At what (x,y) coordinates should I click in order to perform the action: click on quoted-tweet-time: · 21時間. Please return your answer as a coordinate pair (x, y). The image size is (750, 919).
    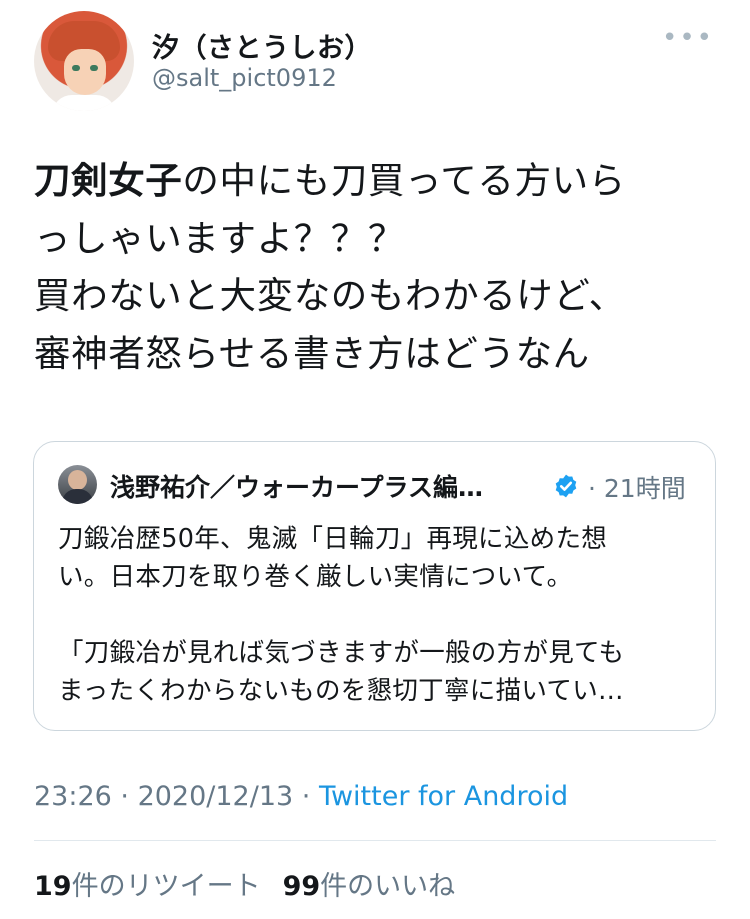
    Looking at the image, I should click on (637, 488).